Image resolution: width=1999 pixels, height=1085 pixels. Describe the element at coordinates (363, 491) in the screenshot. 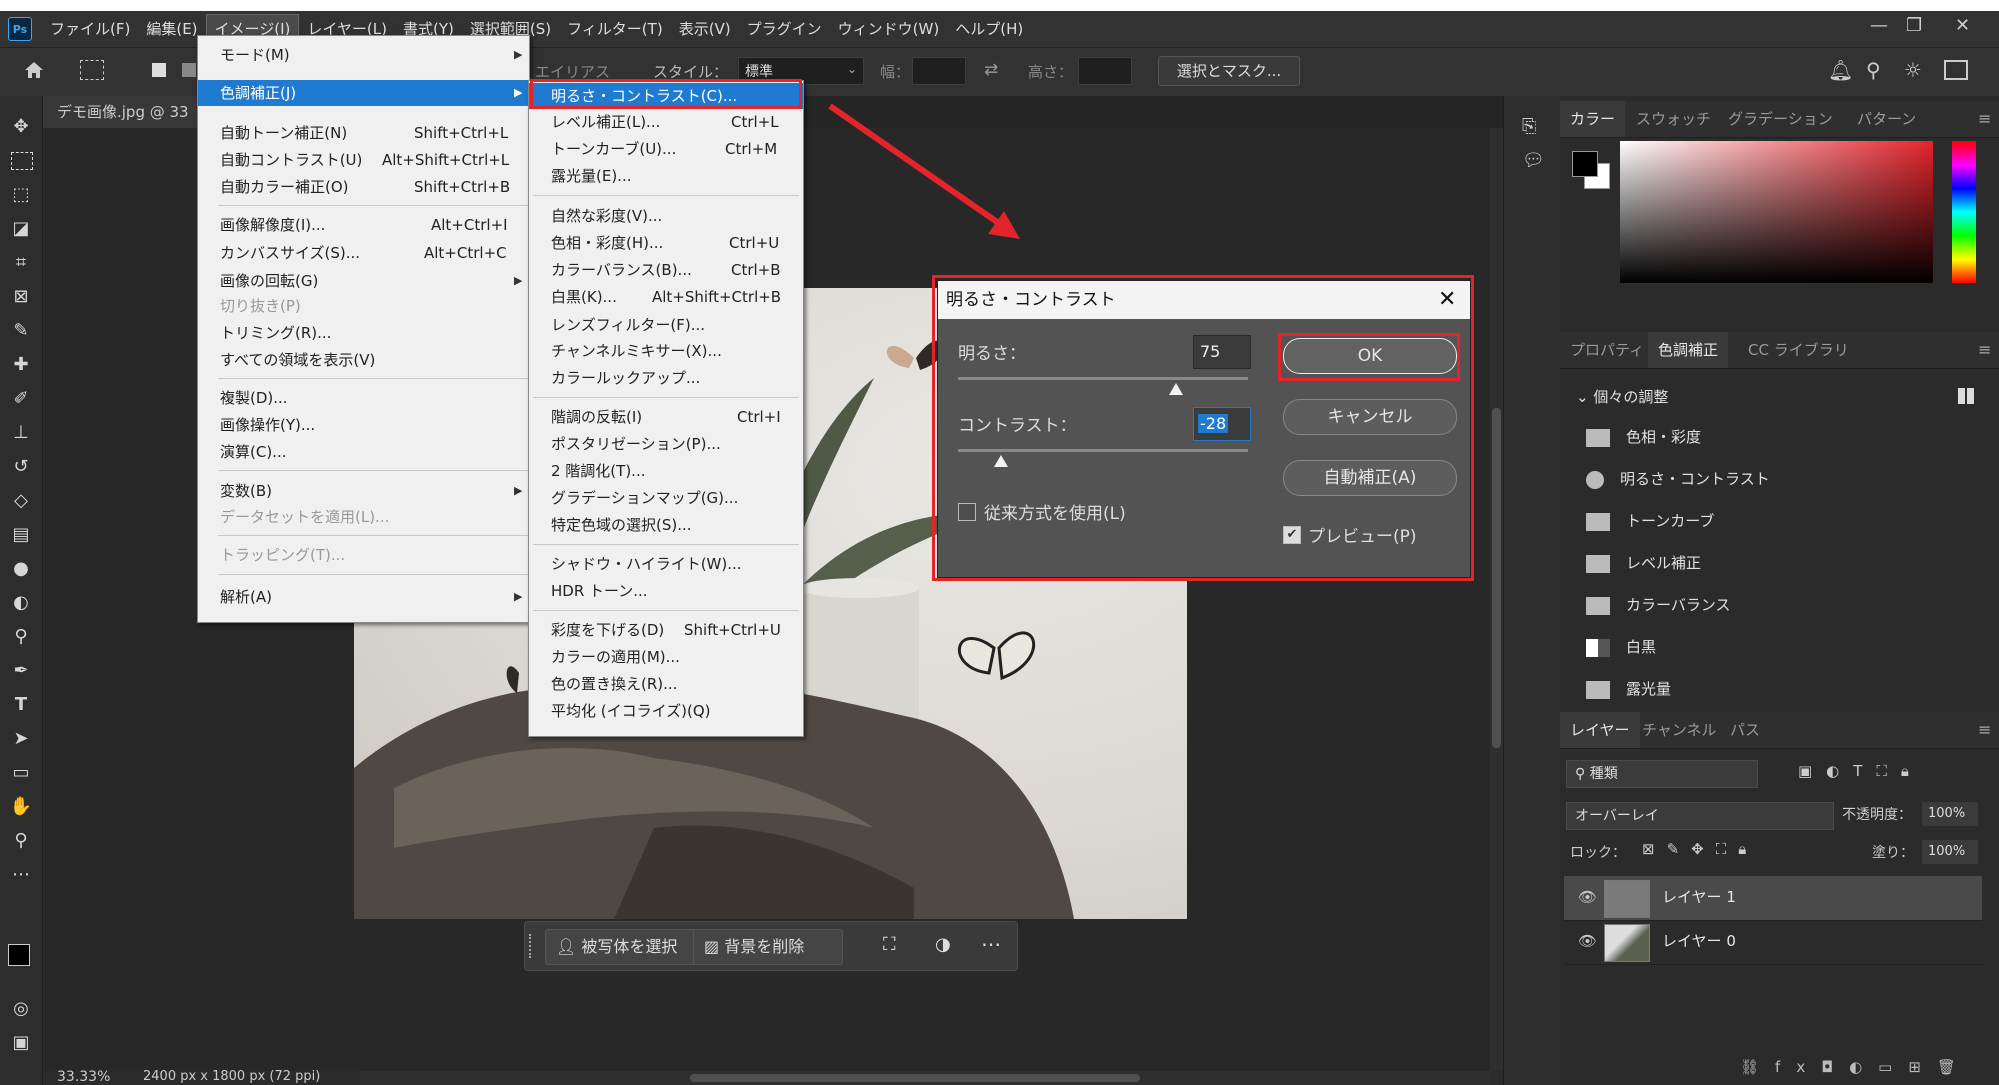

I see `menu-item-variables: 変数(B) ▶` at that location.